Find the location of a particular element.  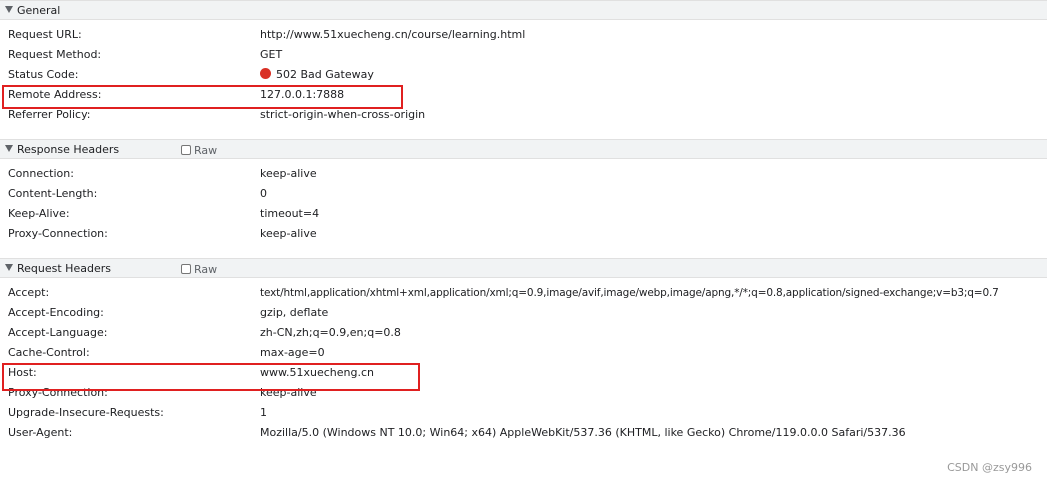

response-row-keep-alive: Keep-Alive: timeout=4 is located at coordinates (523, 214).